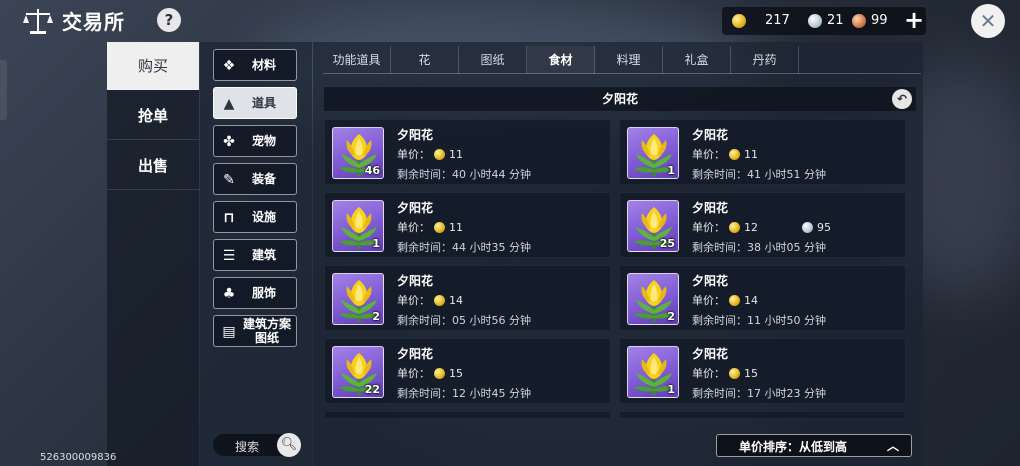  I want to click on building-icon: ☰, so click(229, 256).